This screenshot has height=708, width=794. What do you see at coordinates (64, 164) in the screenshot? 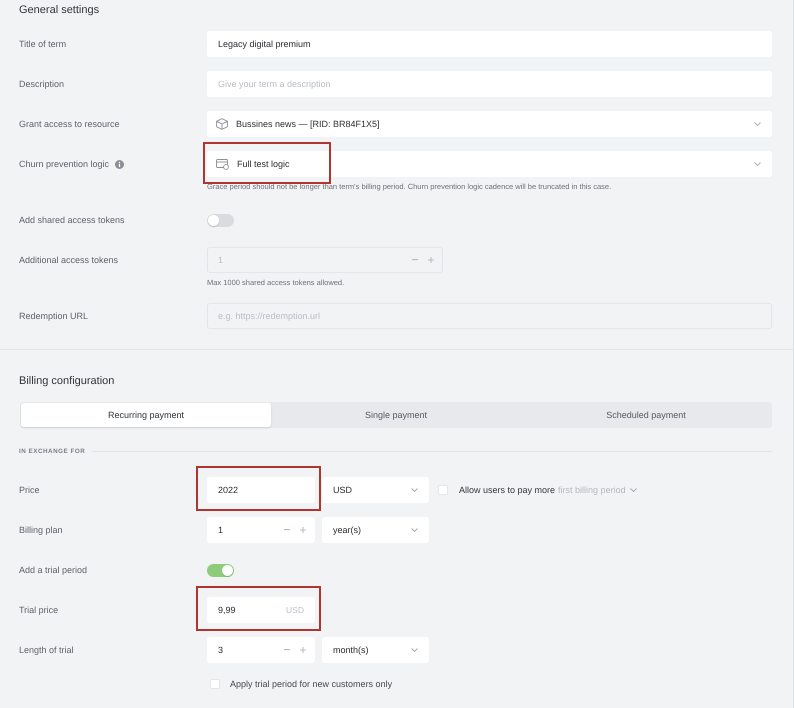
I see `field-label: Churn prevention logic` at bounding box center [64, 164].